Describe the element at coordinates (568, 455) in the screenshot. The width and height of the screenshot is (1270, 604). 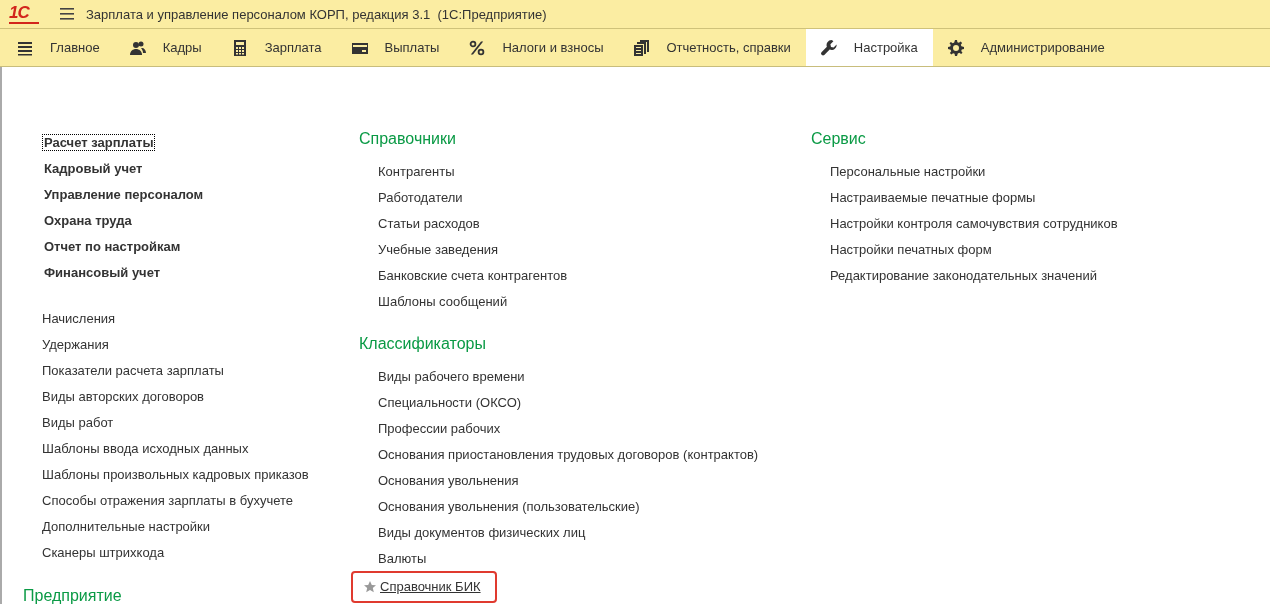
I see `settings-link: Основания приостановления трудовых договоров (контрактов)` at that location.